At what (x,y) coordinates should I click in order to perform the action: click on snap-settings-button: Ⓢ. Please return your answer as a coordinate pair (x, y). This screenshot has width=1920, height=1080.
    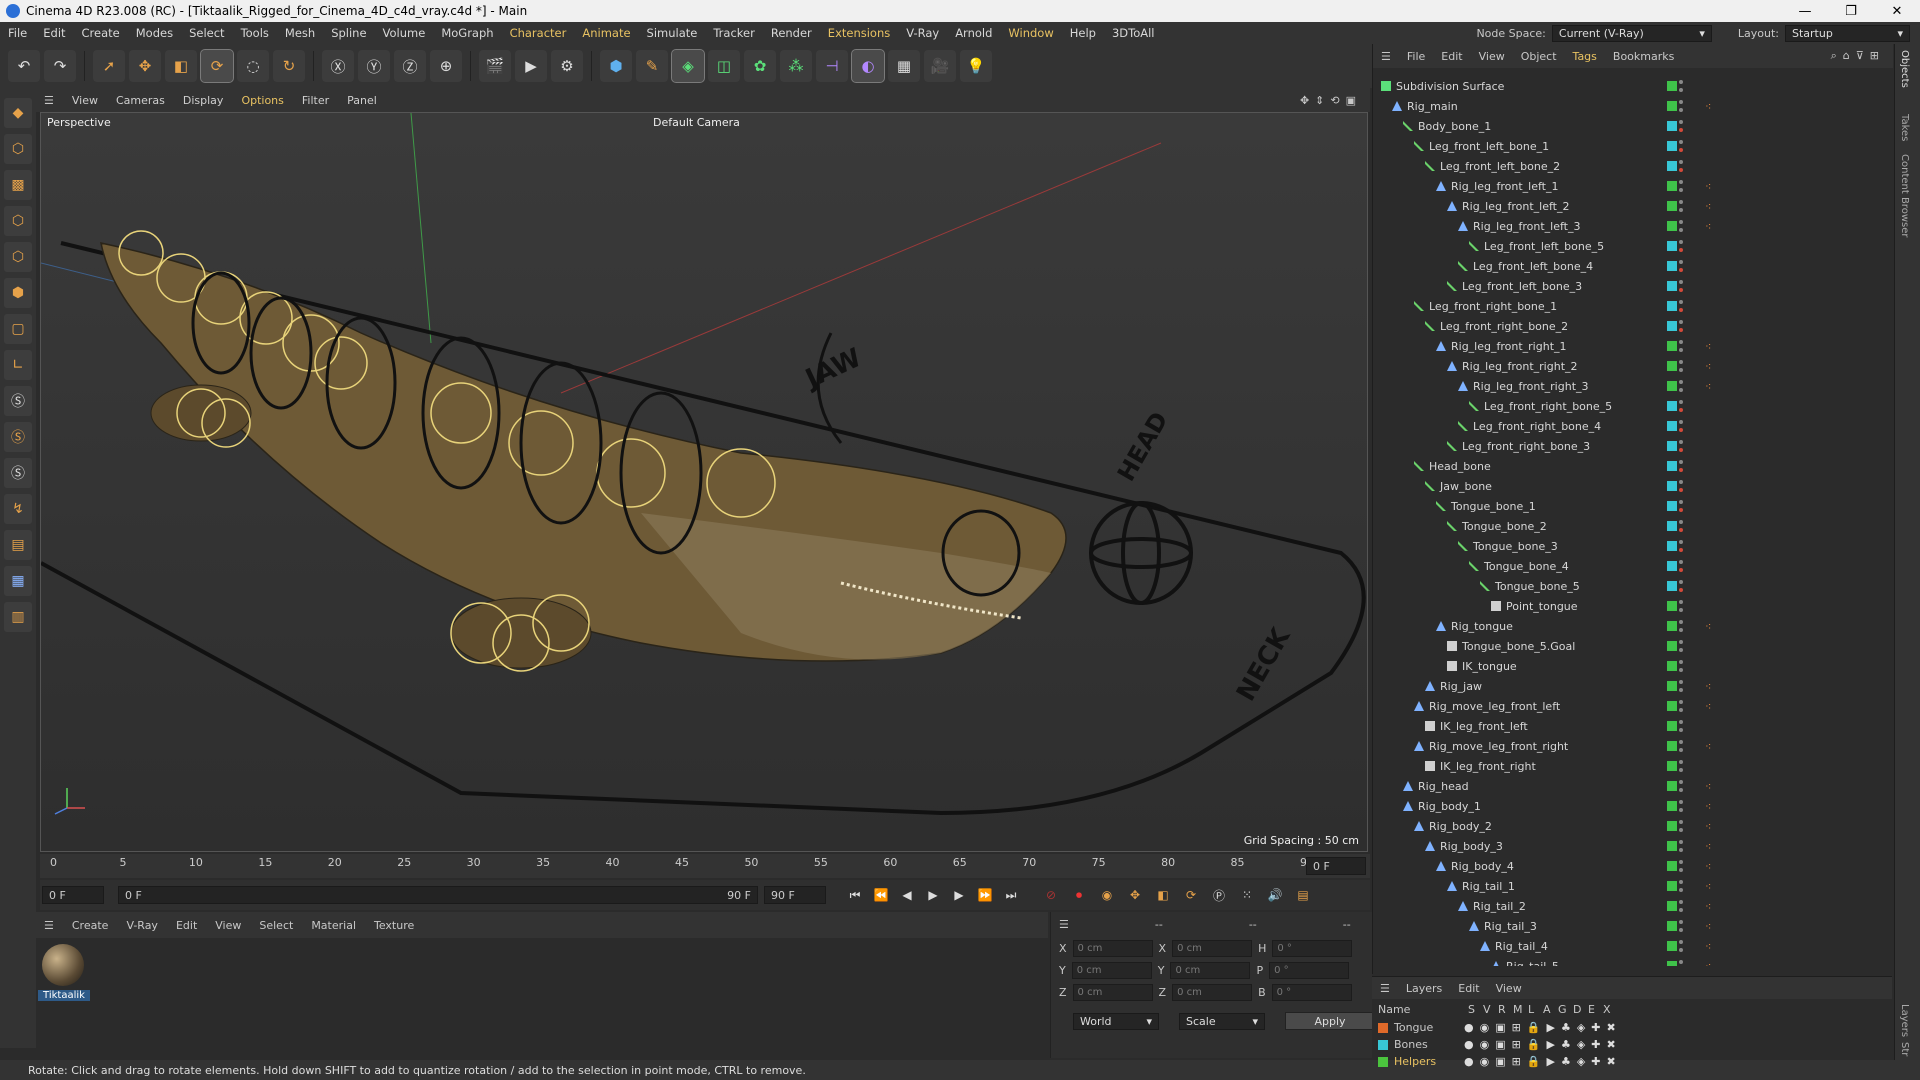
    Looking at the image, I should click on (18, 473).